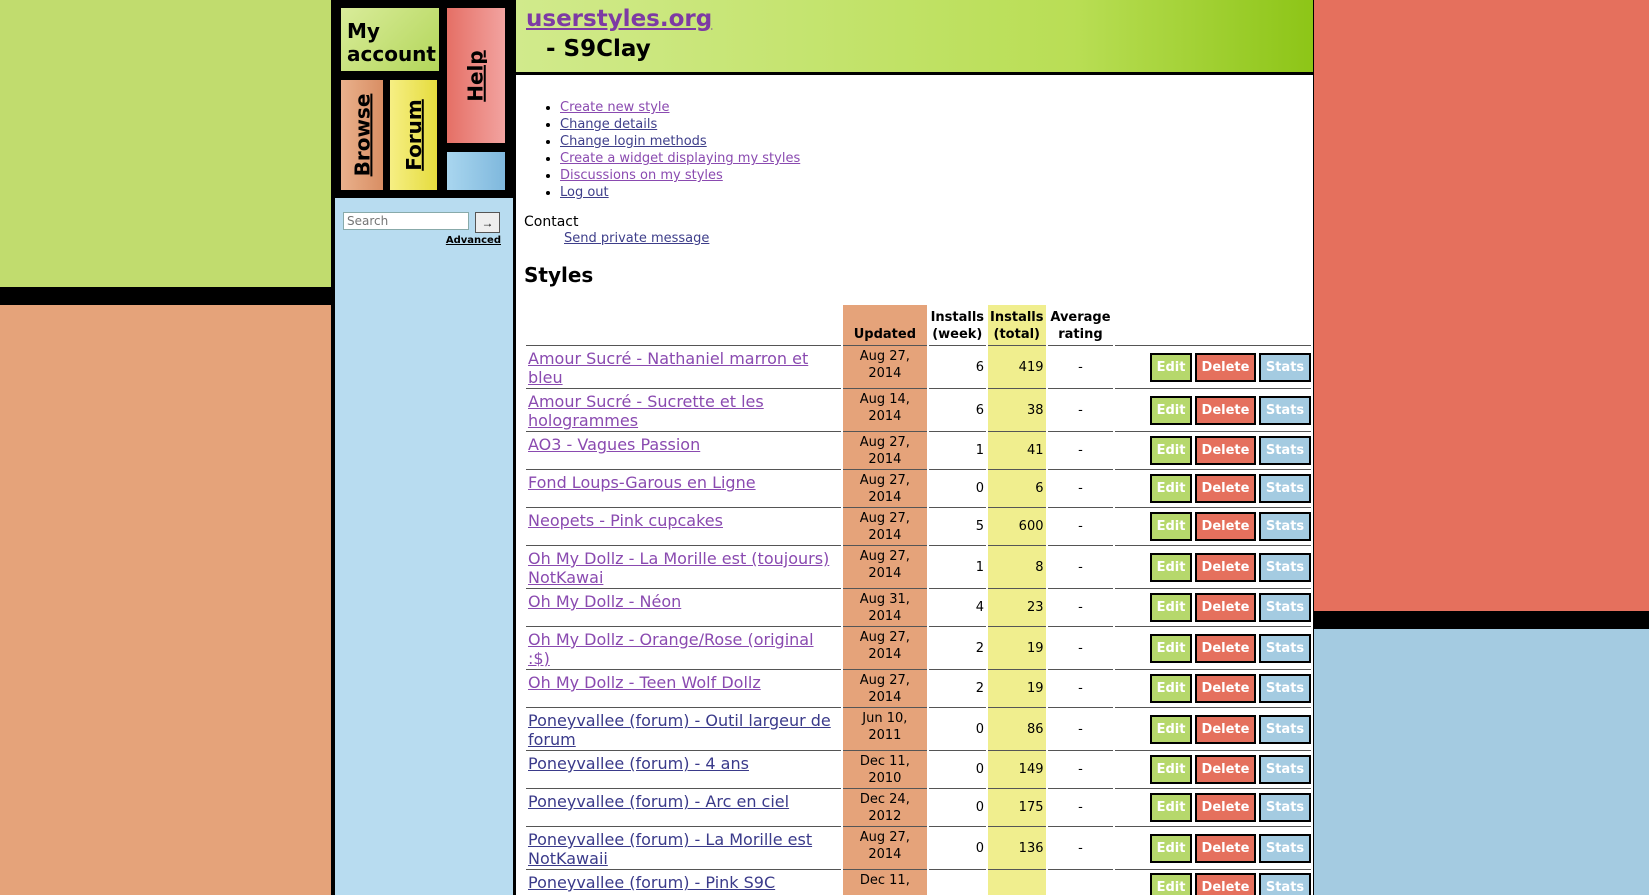 This screenshot has width=1649, height=895. I want to click on style-name-link: Neopets - Pink cupcakes, so click(625, 520).